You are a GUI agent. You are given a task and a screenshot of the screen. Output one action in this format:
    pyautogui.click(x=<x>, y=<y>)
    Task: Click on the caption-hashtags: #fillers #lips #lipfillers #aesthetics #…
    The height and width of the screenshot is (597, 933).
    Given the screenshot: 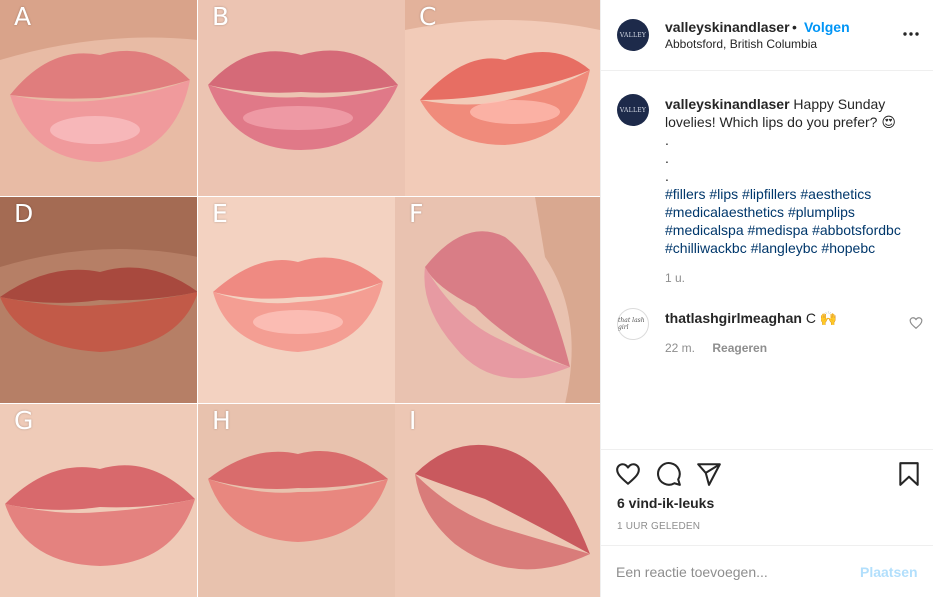 What is the action you would take?
    pyautogui.click(x=795, y=221)
    